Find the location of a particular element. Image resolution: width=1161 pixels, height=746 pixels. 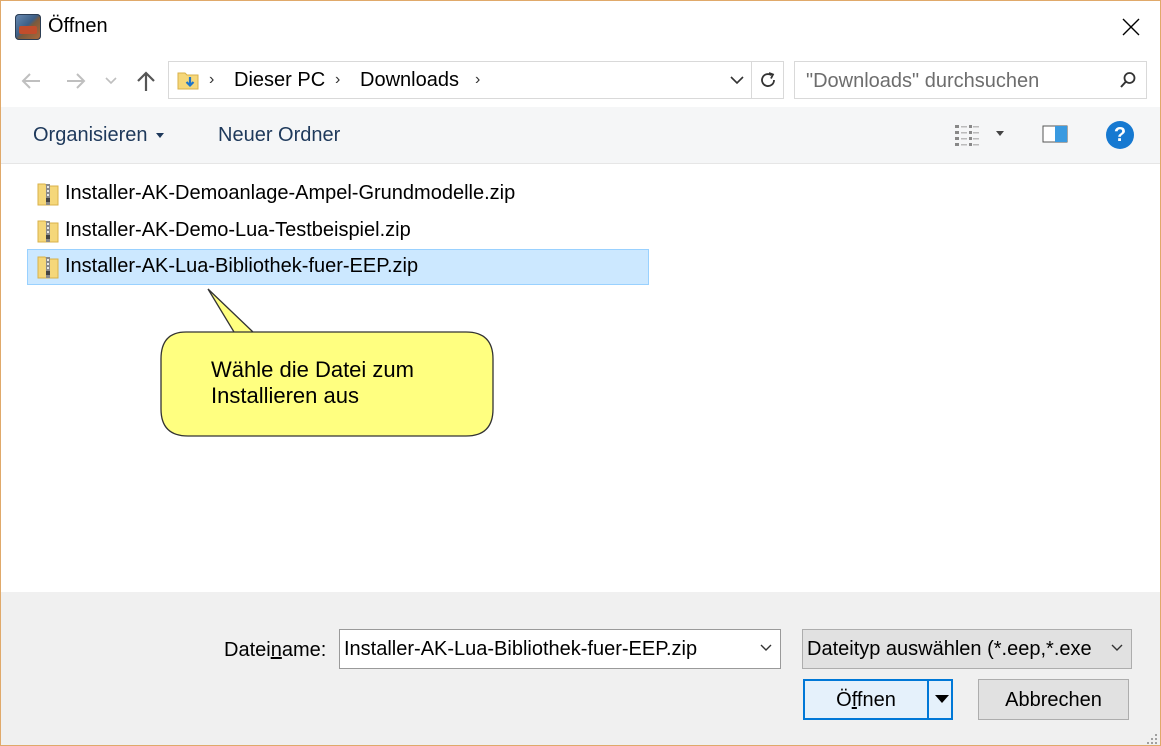

app-icon is located at coordinates (28, 27).